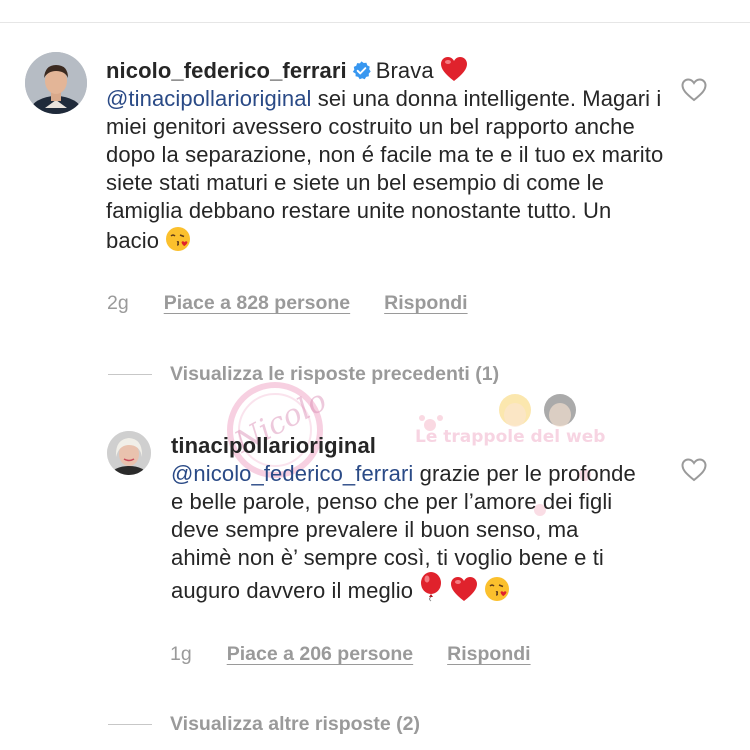  I want to click on reply-reply-button: Rispondi, so click(488, 654).